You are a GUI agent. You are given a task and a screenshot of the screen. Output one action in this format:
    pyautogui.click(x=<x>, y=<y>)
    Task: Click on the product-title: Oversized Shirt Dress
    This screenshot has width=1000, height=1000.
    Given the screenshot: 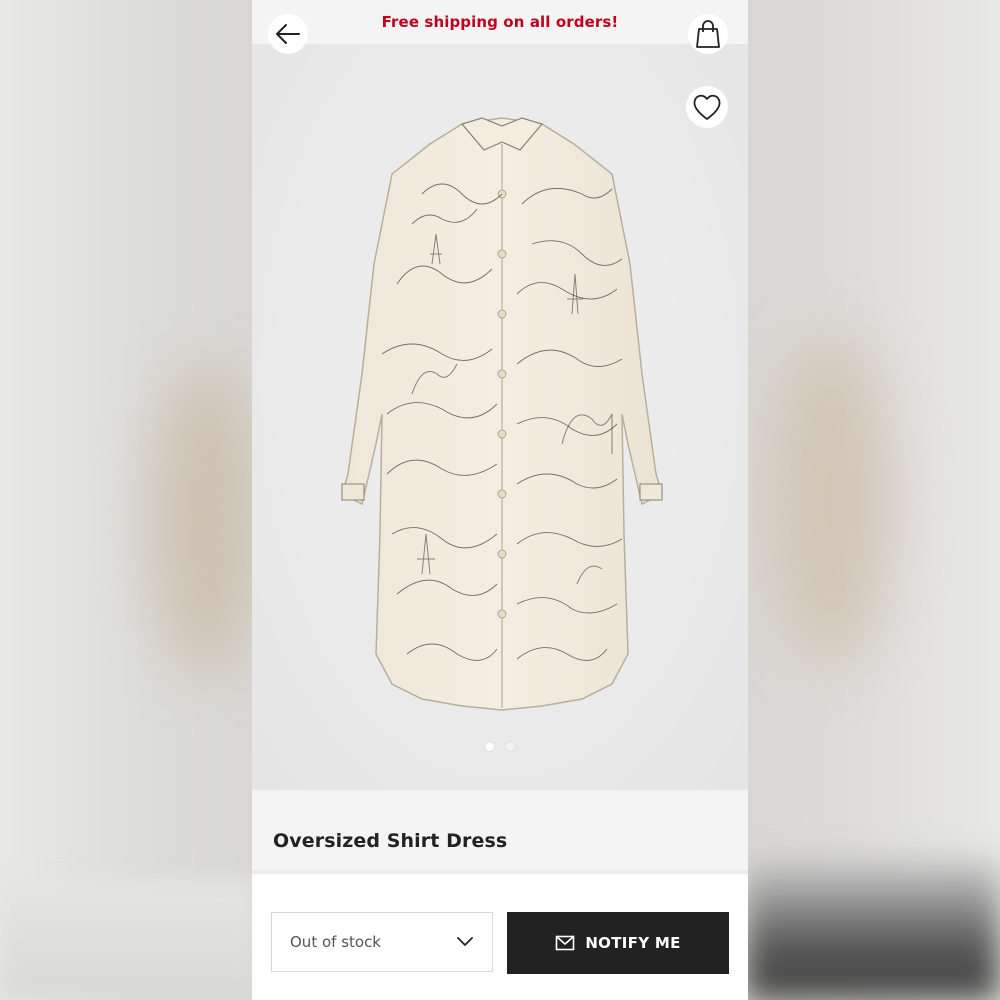 What is the action you would take?
    pyautogui.click(x=390, y=841)
    